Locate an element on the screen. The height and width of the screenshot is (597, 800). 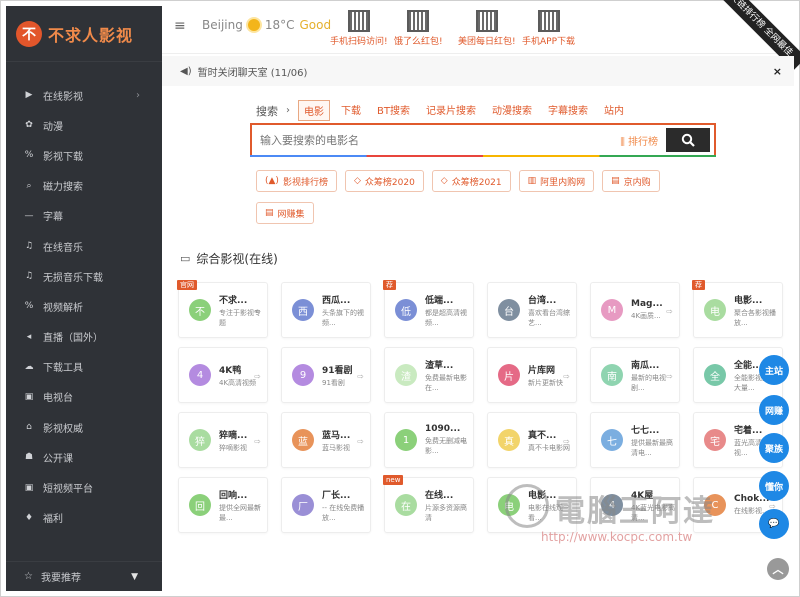
sidebar-item-11: ⌂ 影视权威 is located at coordinates (84, 427).